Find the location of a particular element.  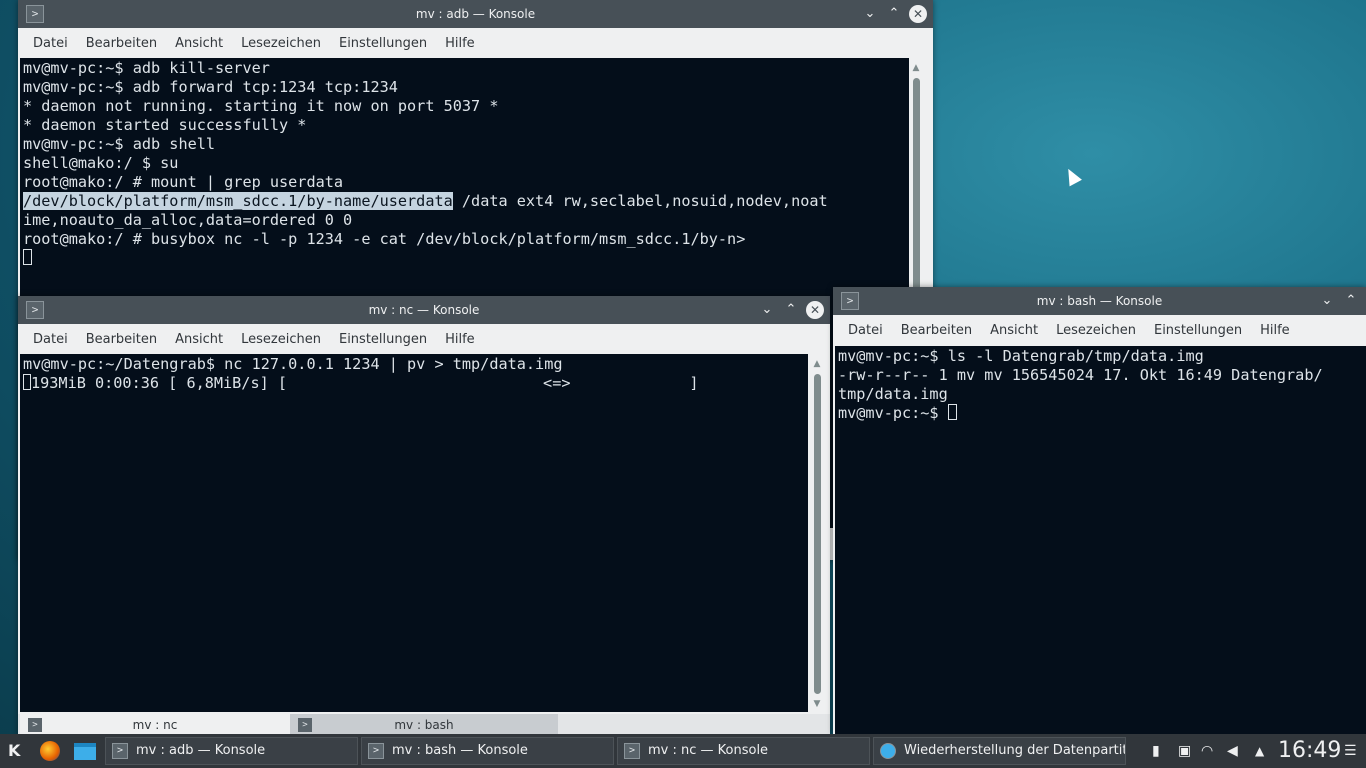

titlebar-adb: > mv : adb — Konsole ⌄ ⌃ ✕ is located at coordinates (475, 14).